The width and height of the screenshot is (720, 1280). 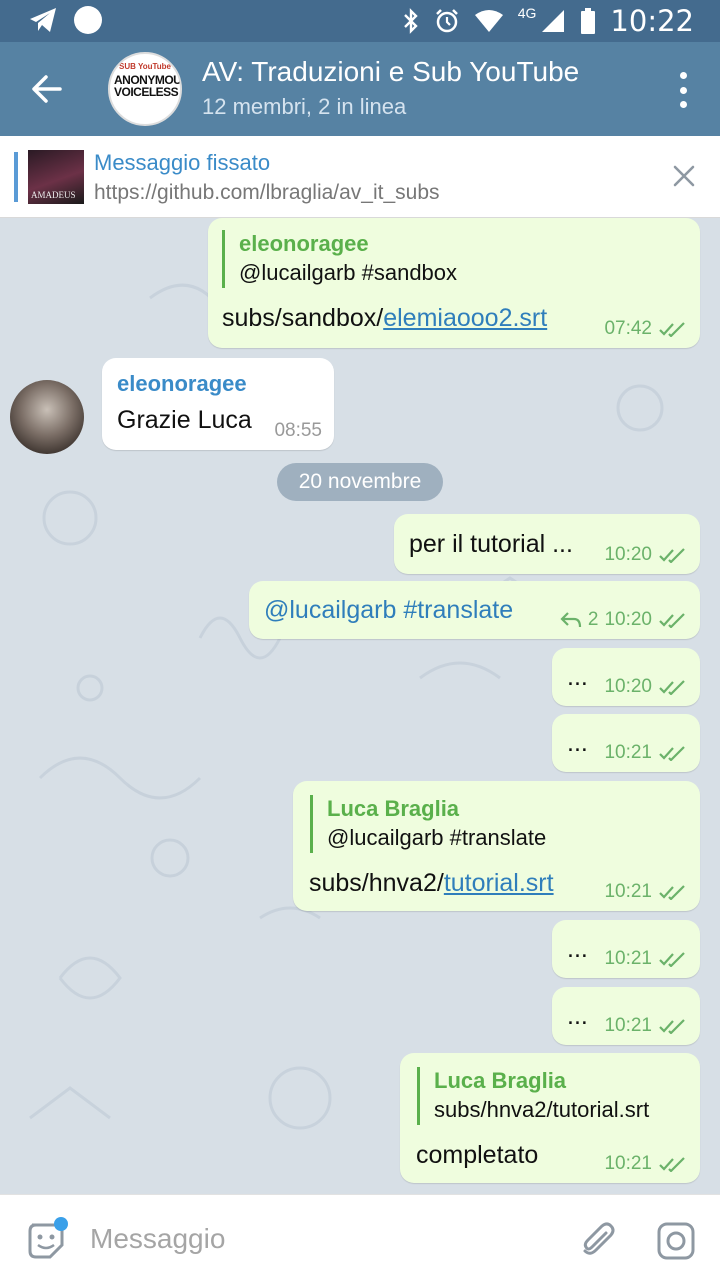 What do you see at coordinates (553, 21) in the screenshot?
I see `signal-icon` at bounding box center [553, 21].